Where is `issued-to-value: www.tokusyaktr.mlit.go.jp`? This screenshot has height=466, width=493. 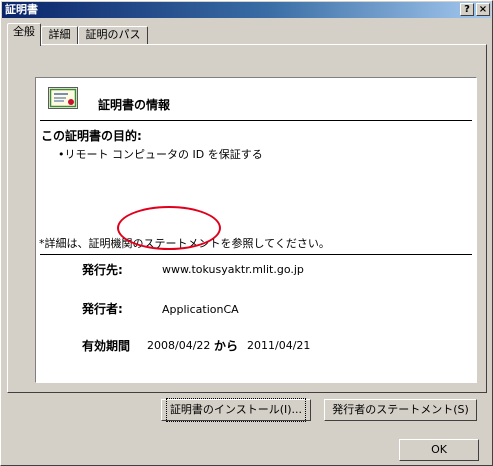
issued-to-value: www.tokusyaktr.mlit.go.jp is located at coordinates (233, 269).